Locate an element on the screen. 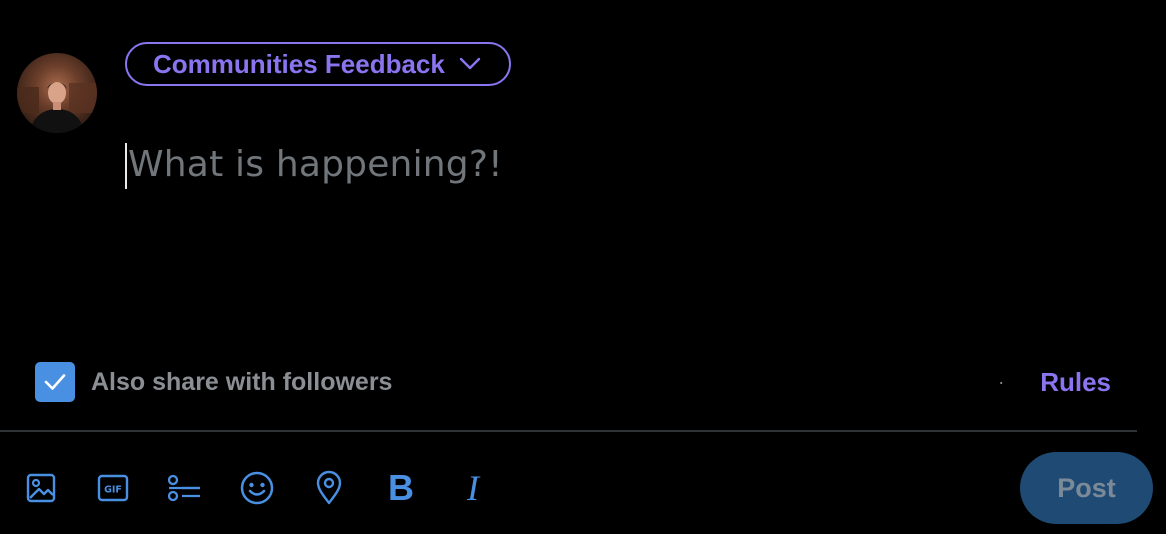 The width and height of the screenshot is (1166, 534). bold-icon: B is located at coordinates (401, 488).